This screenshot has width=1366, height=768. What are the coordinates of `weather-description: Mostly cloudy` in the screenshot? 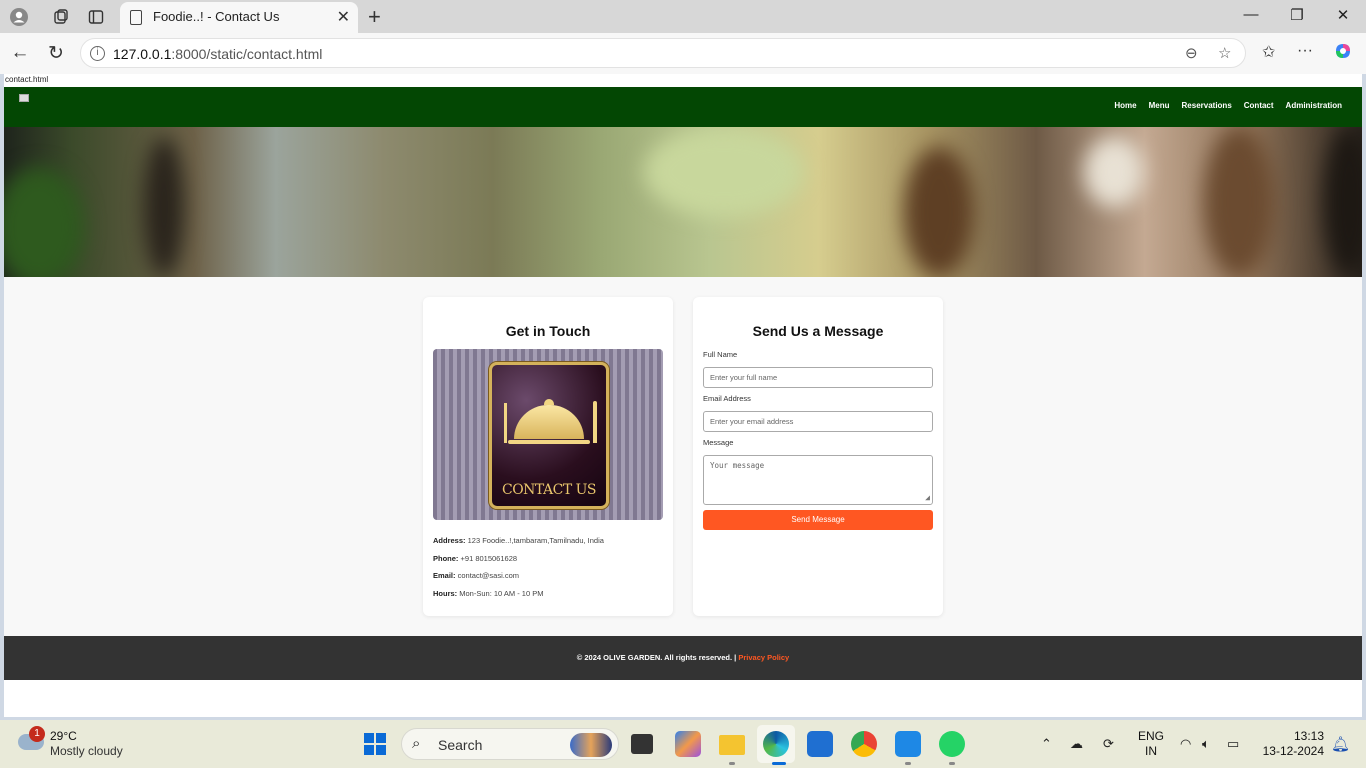 It's located at (86, 751).